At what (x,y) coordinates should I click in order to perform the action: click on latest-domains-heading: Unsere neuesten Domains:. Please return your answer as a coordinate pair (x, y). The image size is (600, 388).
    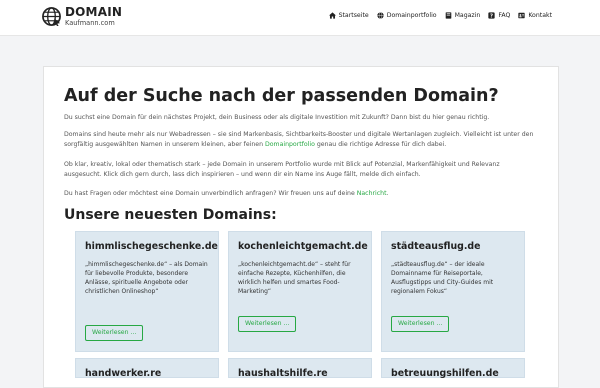
    Looking at the image, I should click on (170, 215).